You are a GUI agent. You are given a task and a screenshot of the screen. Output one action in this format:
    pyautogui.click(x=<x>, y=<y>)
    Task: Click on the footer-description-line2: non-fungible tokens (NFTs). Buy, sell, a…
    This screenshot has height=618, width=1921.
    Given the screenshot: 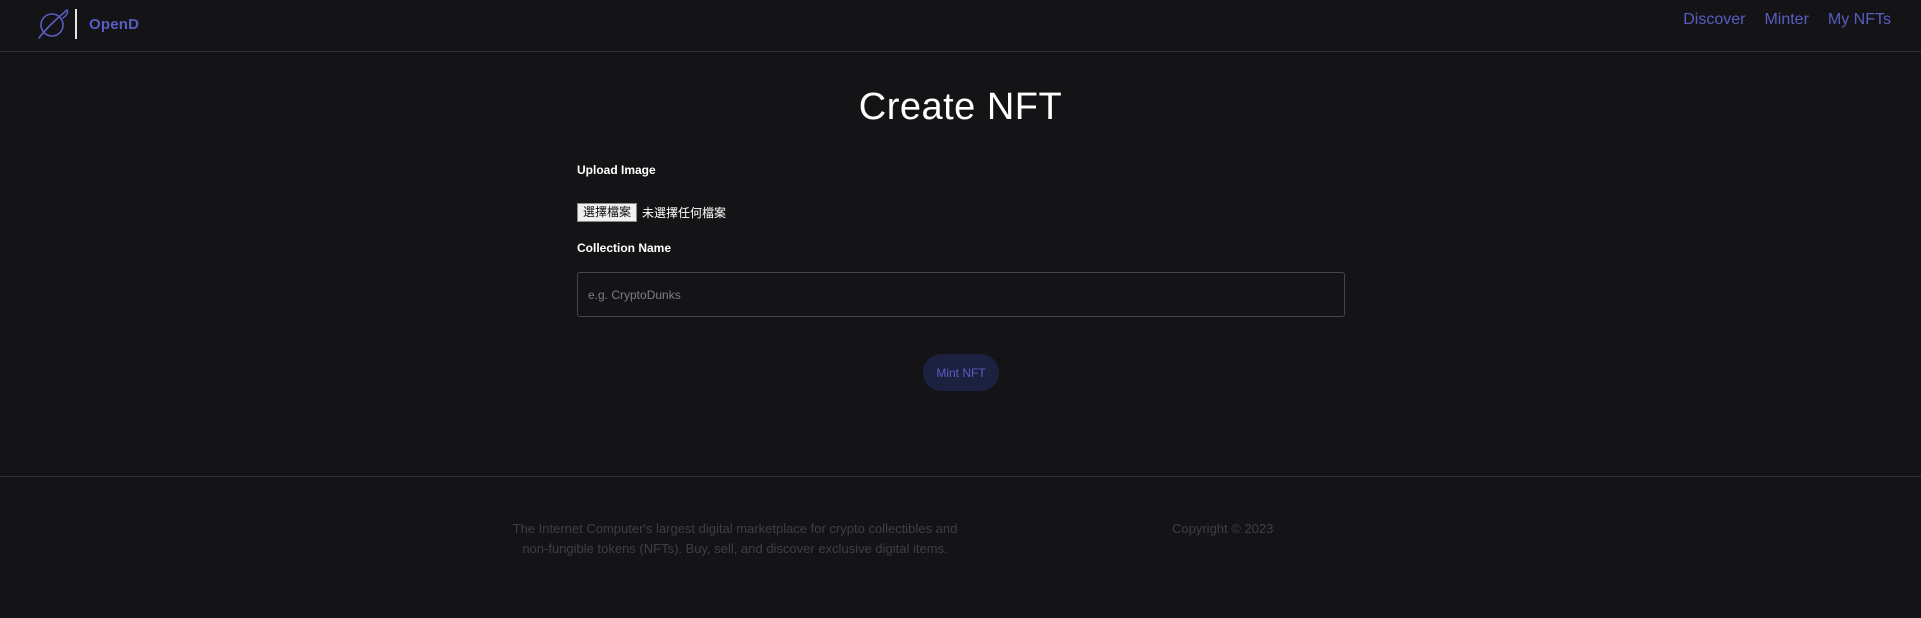 What is the action you would take?
    pyautogui.click(x=735, y=548)
    